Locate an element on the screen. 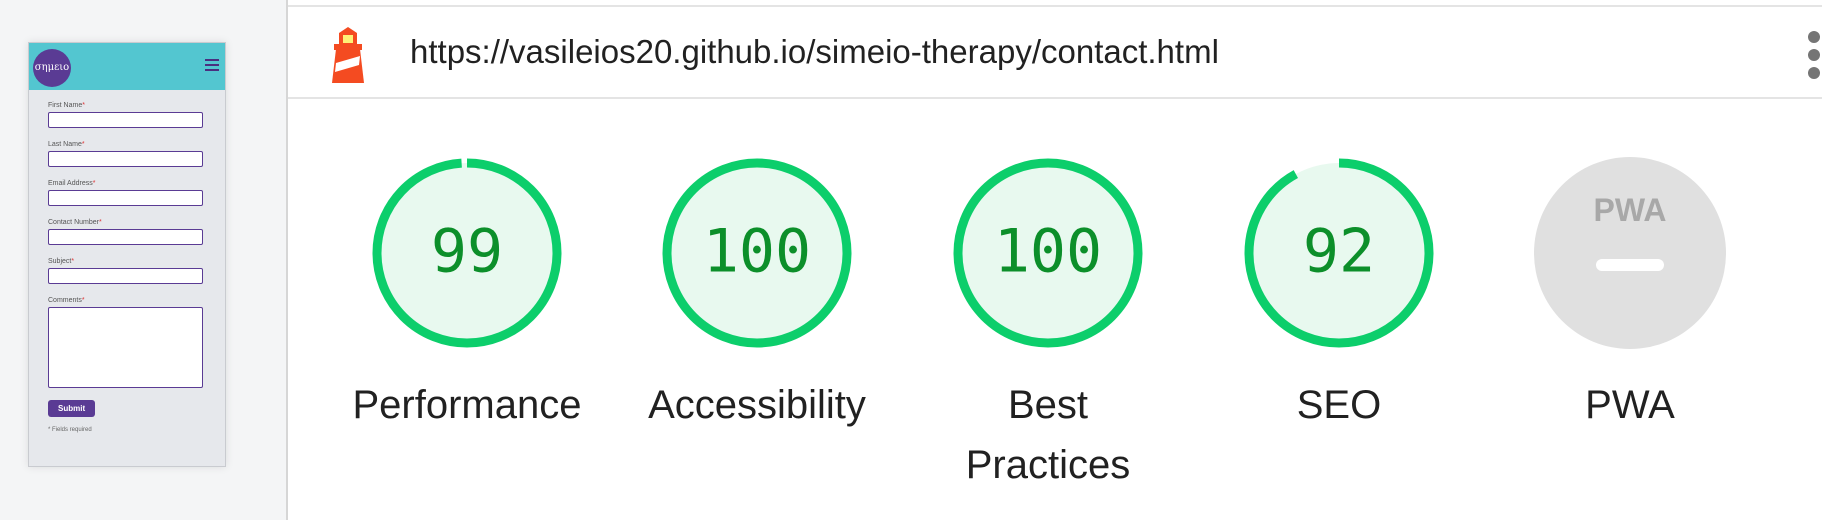  last-name-input is located at coordinates (125, 159).